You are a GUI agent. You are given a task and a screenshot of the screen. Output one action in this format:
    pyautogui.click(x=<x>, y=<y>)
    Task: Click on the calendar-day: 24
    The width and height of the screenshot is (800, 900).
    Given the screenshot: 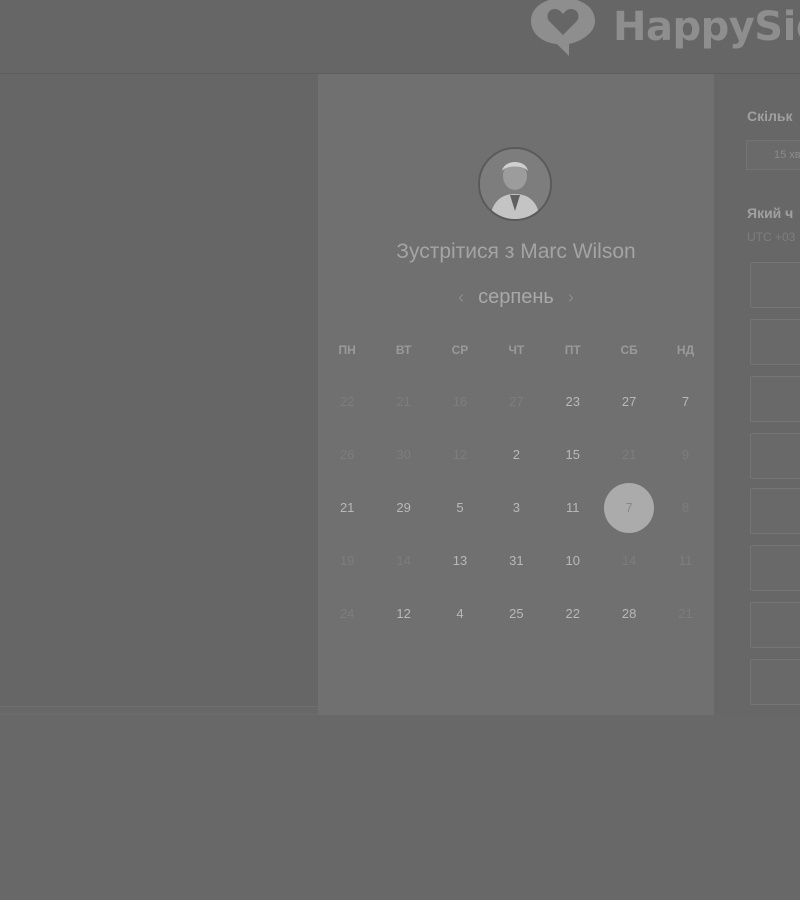 What is the action you would take?
    pyautogui.click(x=347, y=614)
    